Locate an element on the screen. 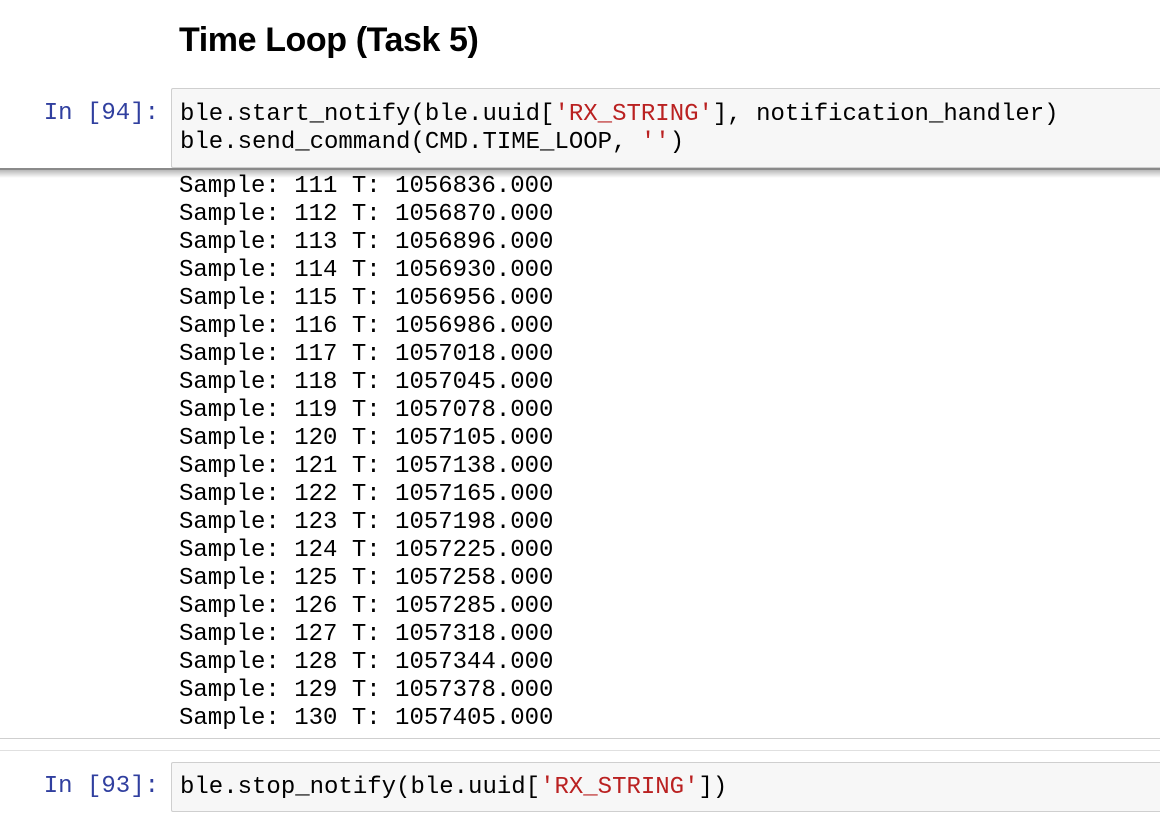  output-line: Sample: 116 T: 1056986.000 is located at coordinates (366, 326).